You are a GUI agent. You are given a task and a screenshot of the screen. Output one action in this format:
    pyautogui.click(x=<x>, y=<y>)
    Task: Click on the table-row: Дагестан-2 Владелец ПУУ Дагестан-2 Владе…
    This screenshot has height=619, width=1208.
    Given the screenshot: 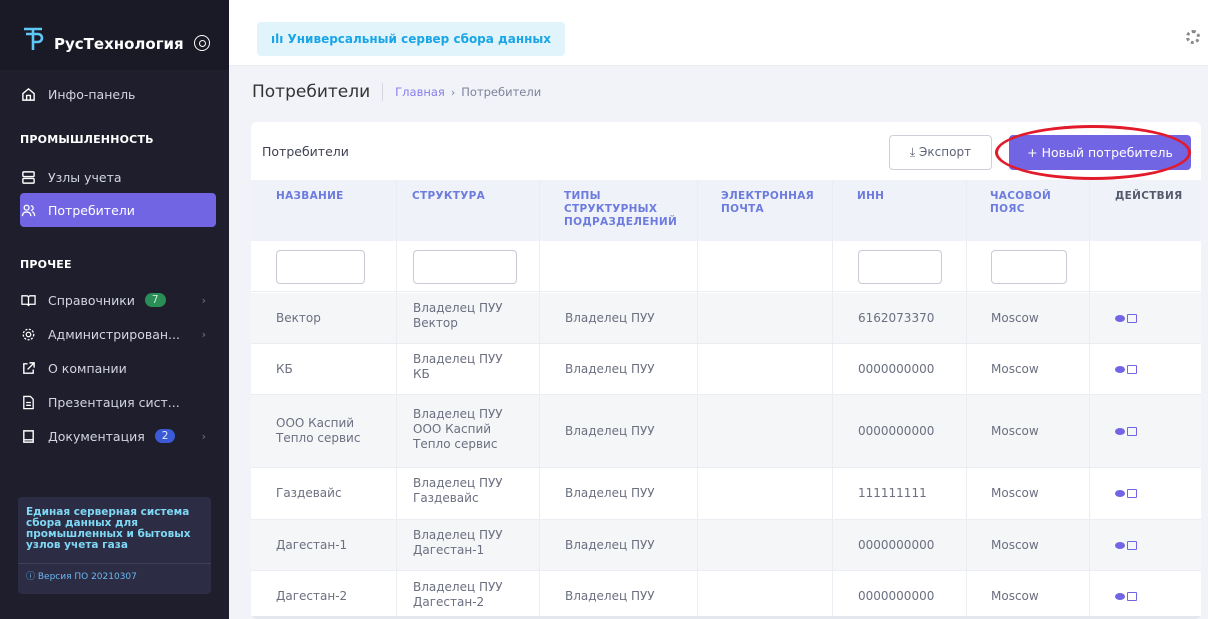 What is the action you would take?
    pyautogui.click(x=726, y=595)
    